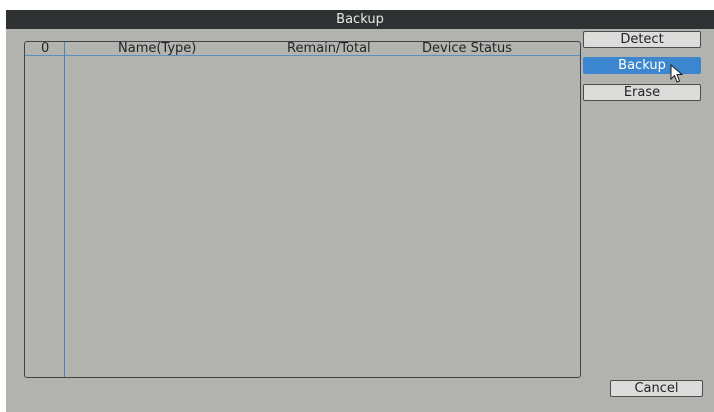 The height and width of the screenshot is (412, 714). What do you see at coordinates (642, 39) in the screenshot?
I see `detect-button: Detect` at bounding box center [642, 39].